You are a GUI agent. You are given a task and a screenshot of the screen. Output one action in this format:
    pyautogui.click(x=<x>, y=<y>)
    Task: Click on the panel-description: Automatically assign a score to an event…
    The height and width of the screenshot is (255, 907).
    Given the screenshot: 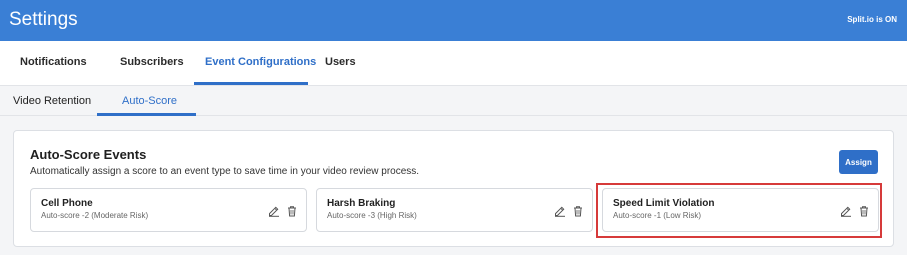 What is the action you would take?
    pyautogui.click(x=225, y=171)
    